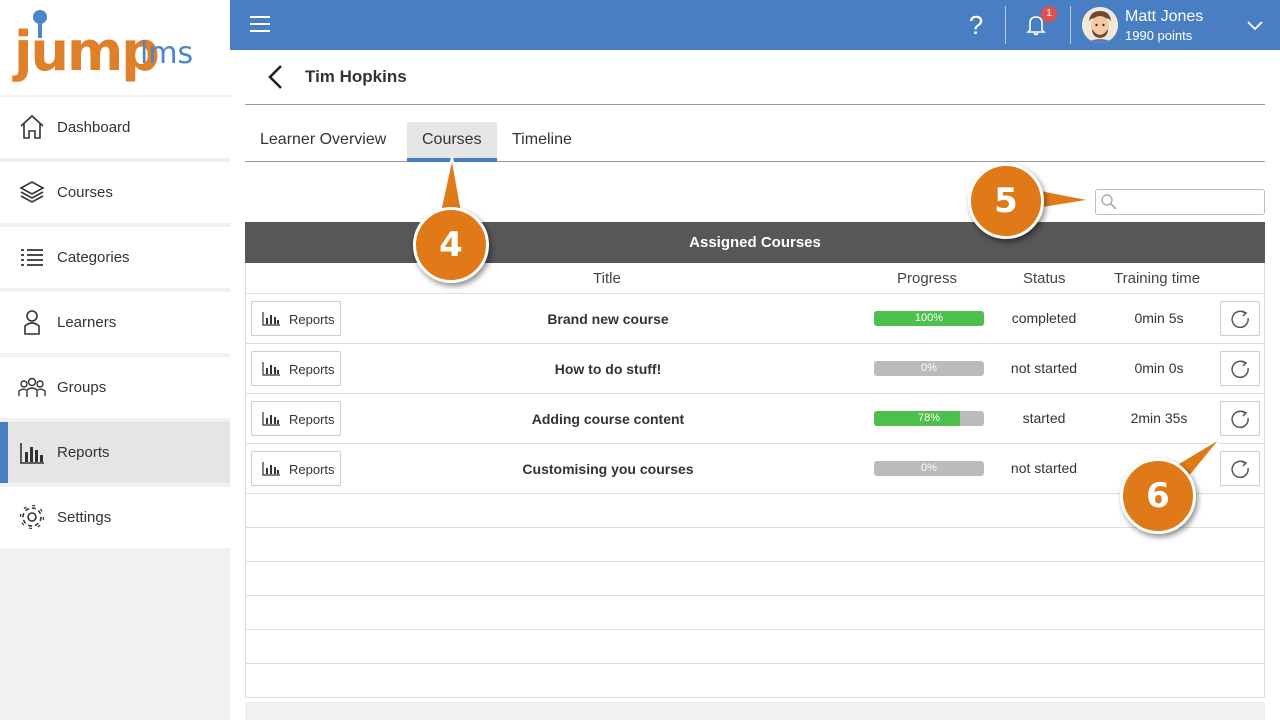 The image size is (1280, 720). What do you see at coordinates (607, 278) in the screenshot?
I see `column-header-title: Title` at bounding box center [607, 278].